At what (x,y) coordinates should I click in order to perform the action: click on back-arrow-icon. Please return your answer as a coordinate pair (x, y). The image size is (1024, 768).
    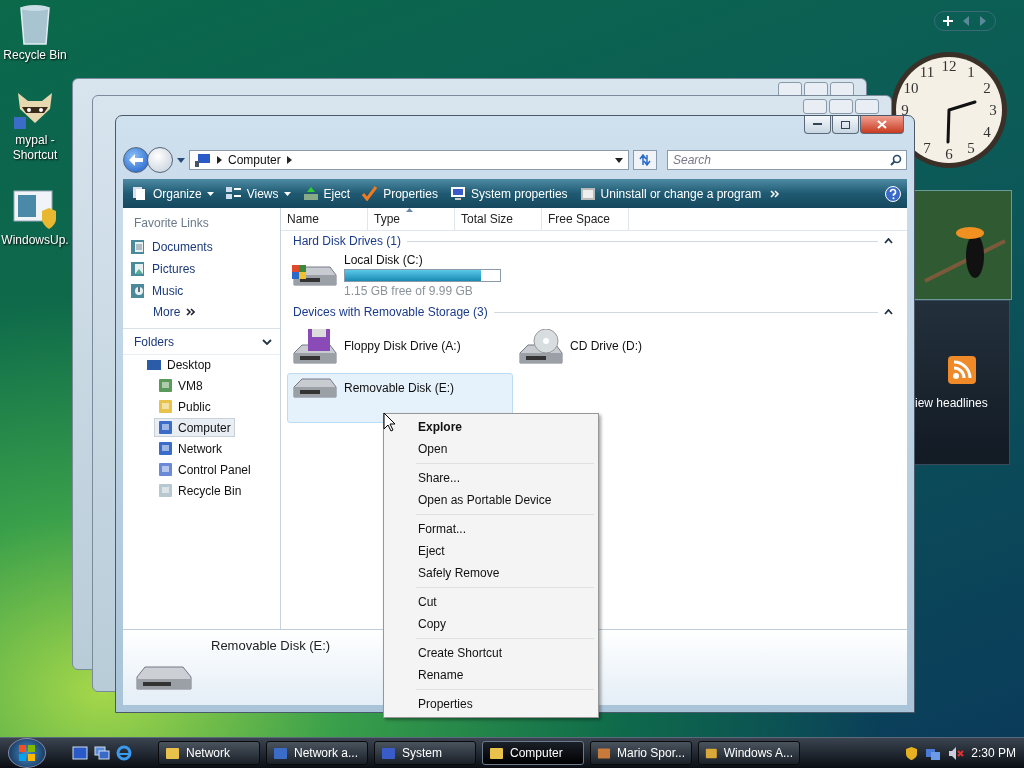
    Looking at the image, I should click on (136, 160).